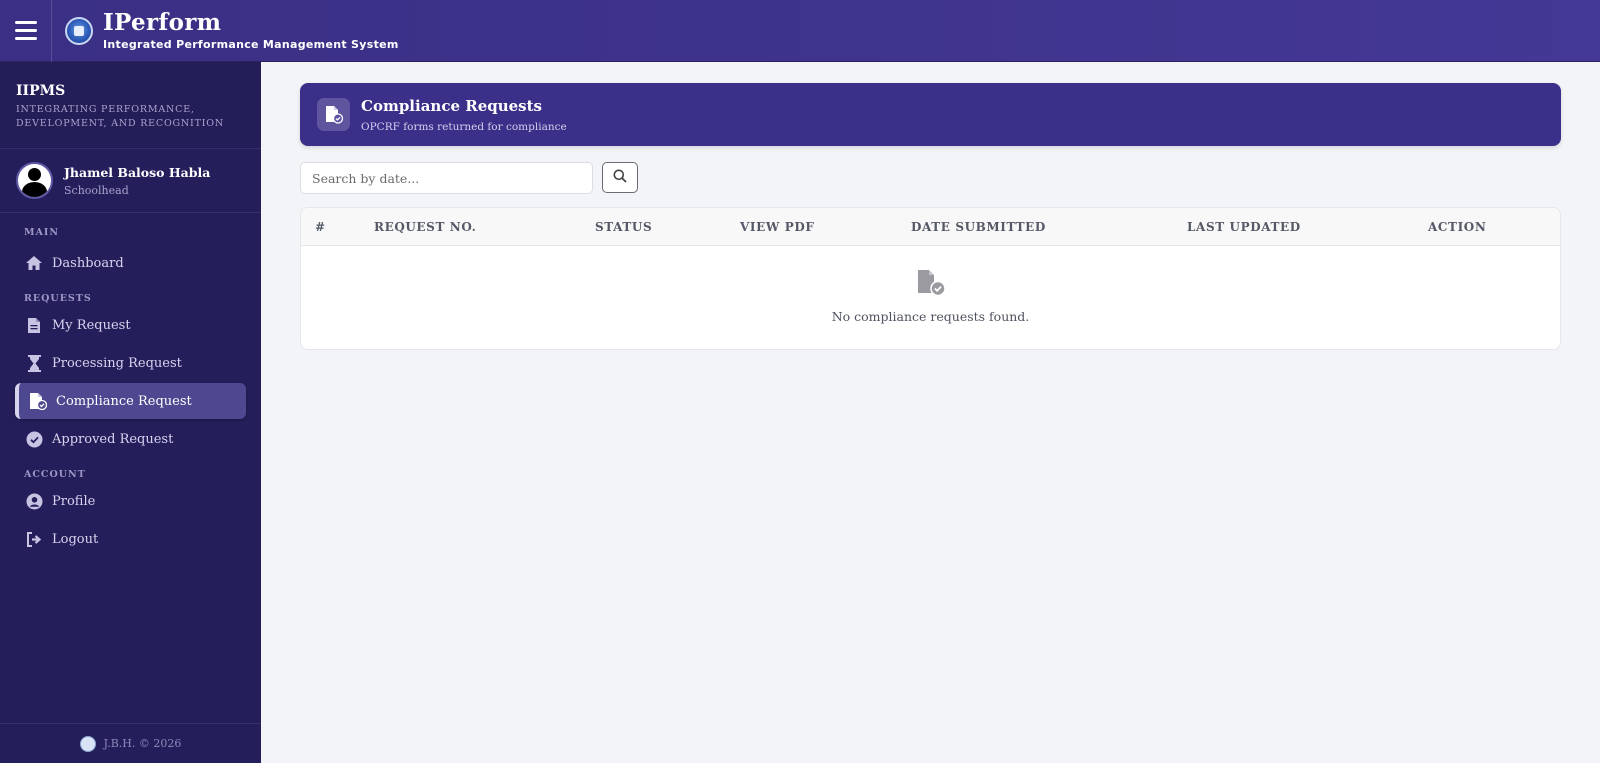  What do you see at coordinates (130, 181) in the screenshot?
I see `user-card: Jhamel Baloso Habla Schoolhead` at bounding box center [130, 181].